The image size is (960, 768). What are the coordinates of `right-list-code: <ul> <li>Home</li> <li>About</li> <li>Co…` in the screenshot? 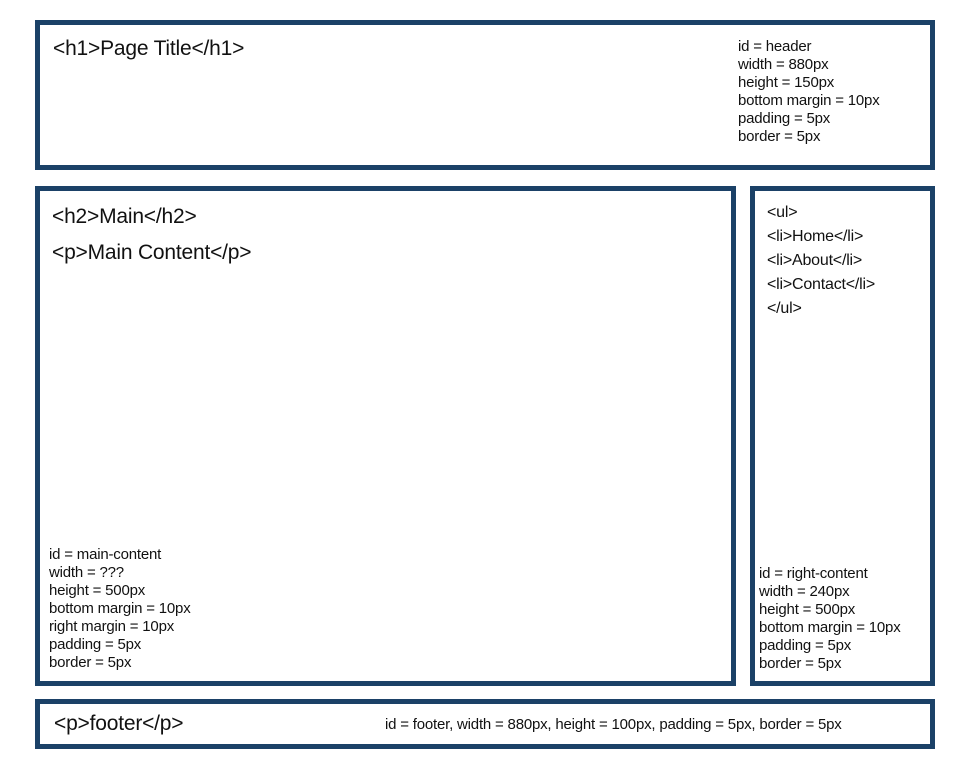 It's located at (821, 261).